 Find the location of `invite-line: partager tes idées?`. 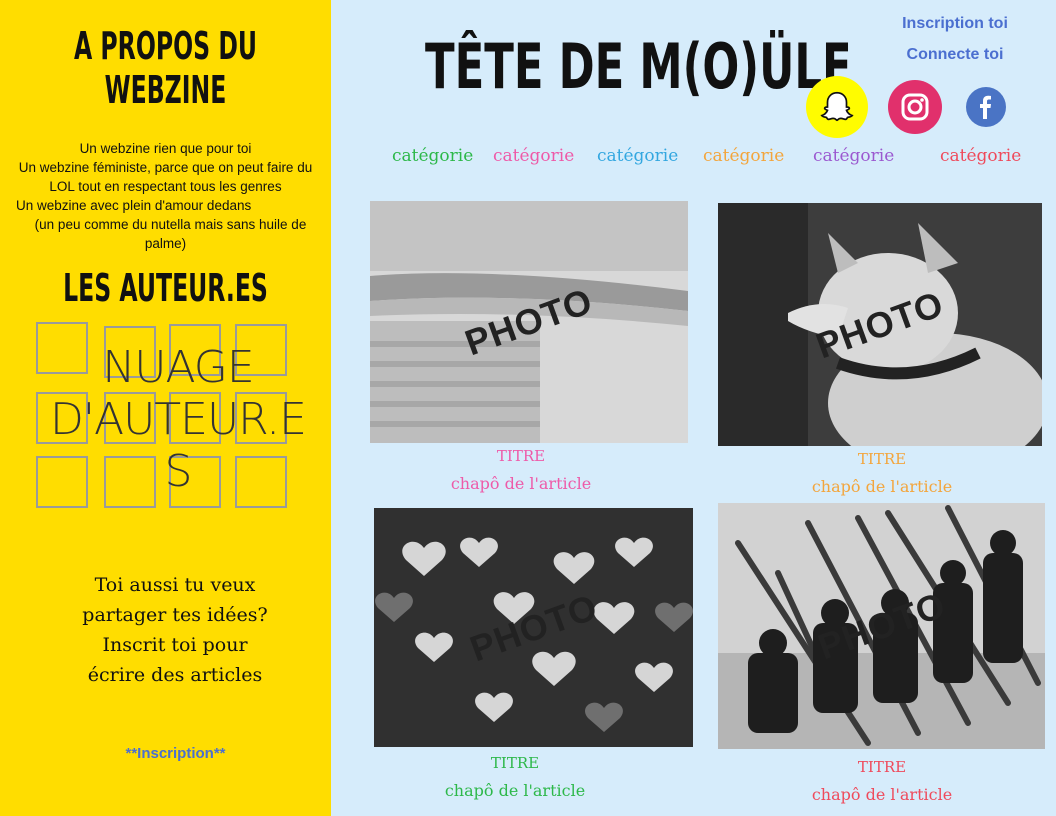

invite-line: partager tes idées? is located at coordinates (175, 615).